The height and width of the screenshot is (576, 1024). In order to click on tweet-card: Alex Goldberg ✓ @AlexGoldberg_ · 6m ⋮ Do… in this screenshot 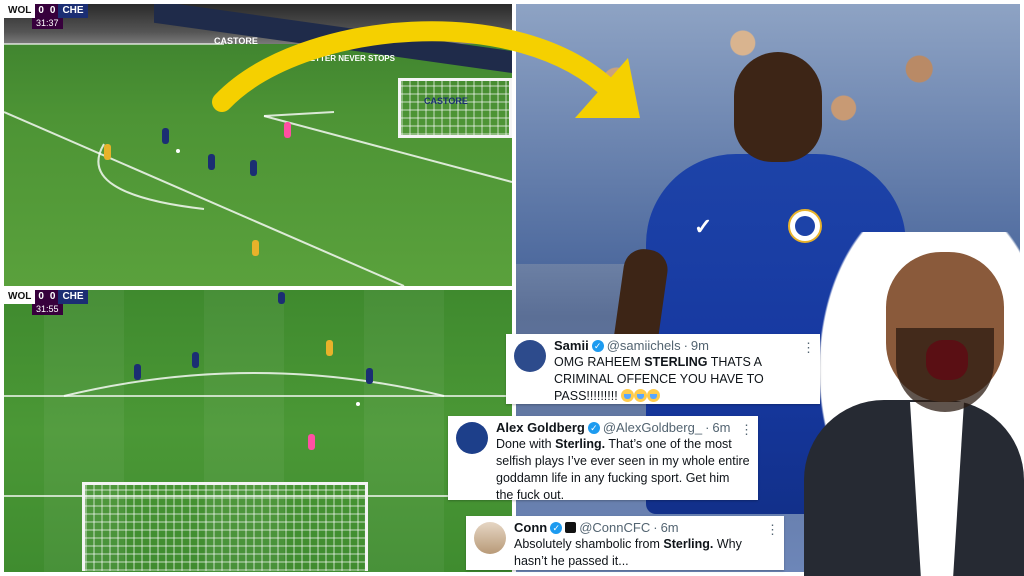, I will do `click(603, 459)`.